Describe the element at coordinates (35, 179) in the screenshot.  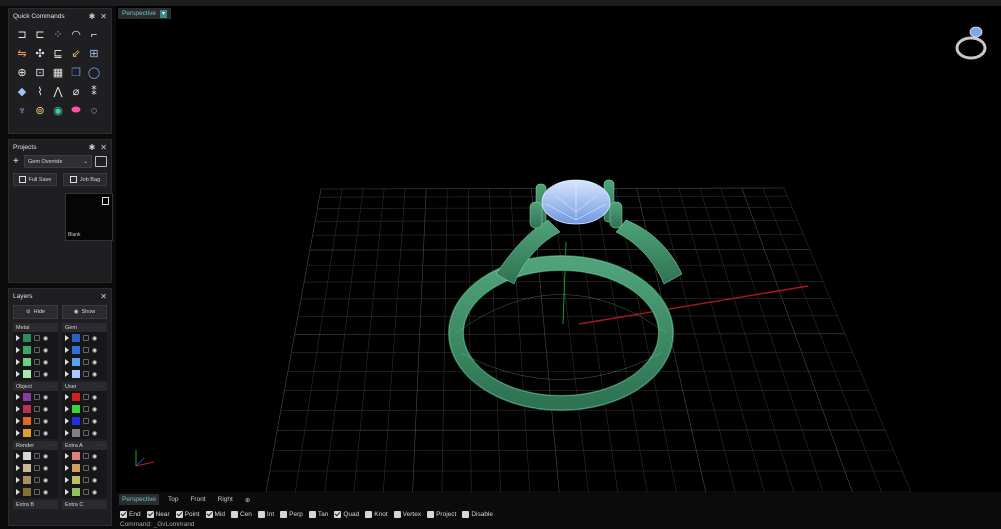
I see `full-save-button: Full Save` at that location.